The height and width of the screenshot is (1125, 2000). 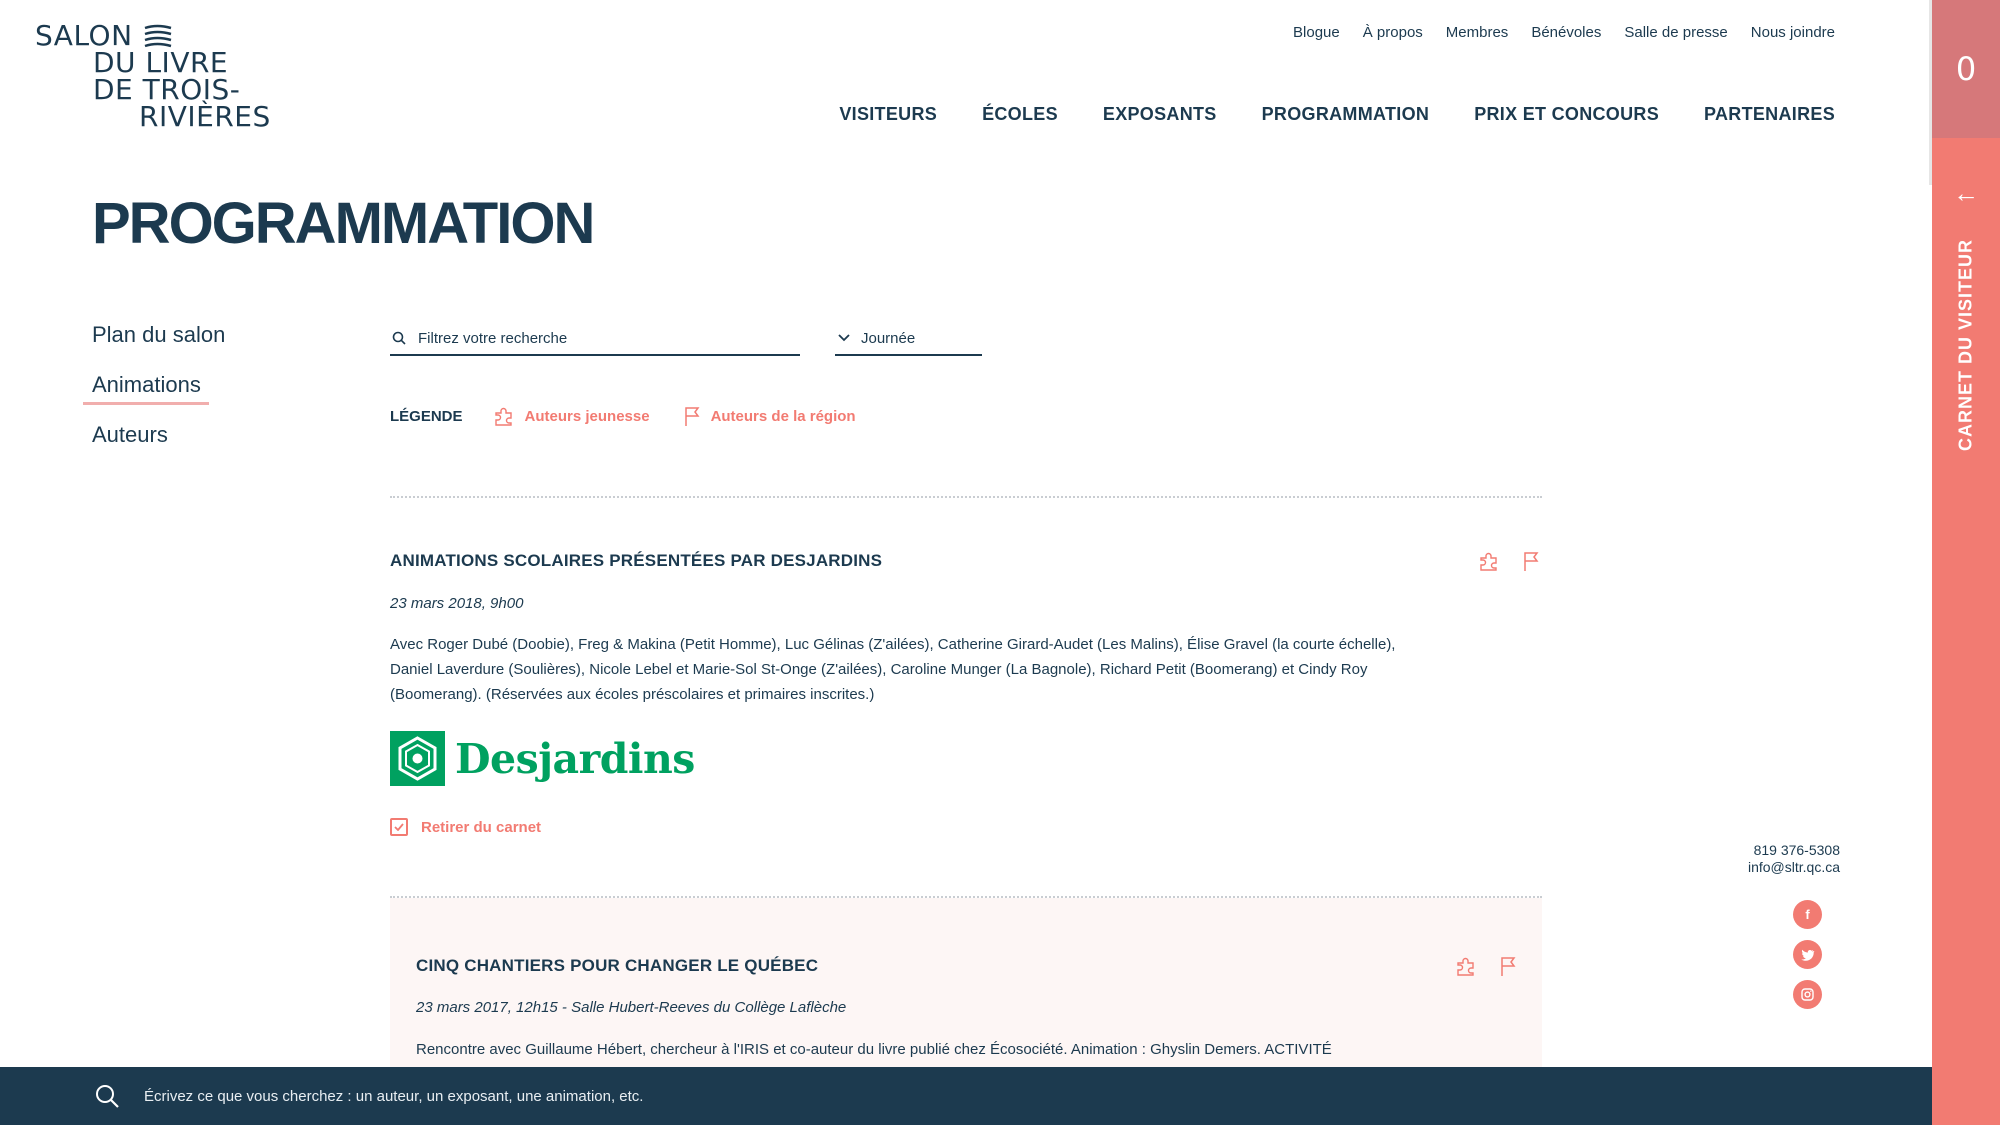 I want to click on bottom-search-bar, so click(x=966, y=1096).